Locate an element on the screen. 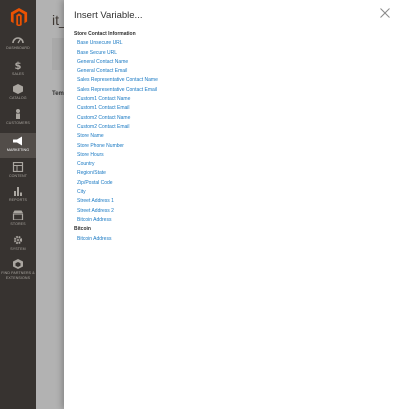 This screenshot has width=404, height=409. variable-link: Store Hours is located at coordinates (234, 155).